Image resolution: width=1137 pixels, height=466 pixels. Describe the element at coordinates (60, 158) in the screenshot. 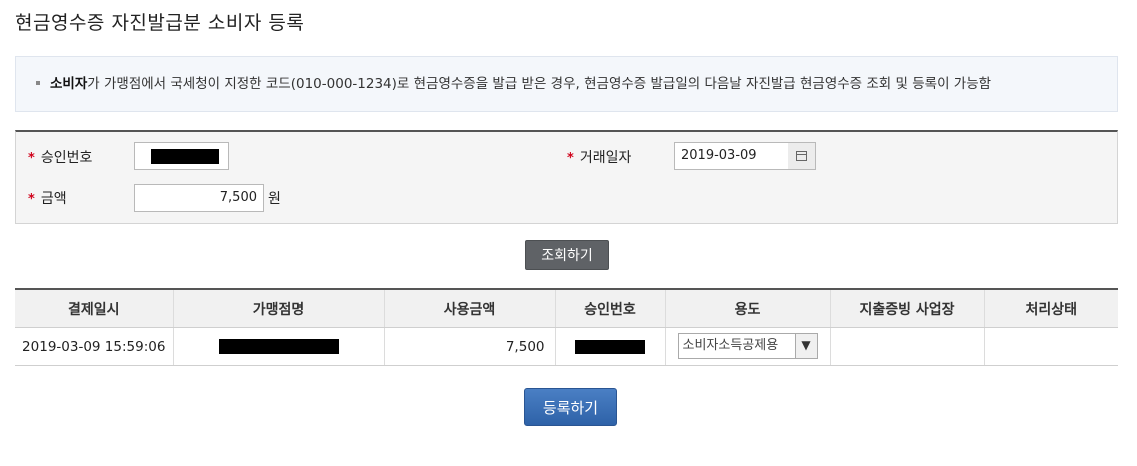

I see `approval-number-label: * 승인번호` at that location.